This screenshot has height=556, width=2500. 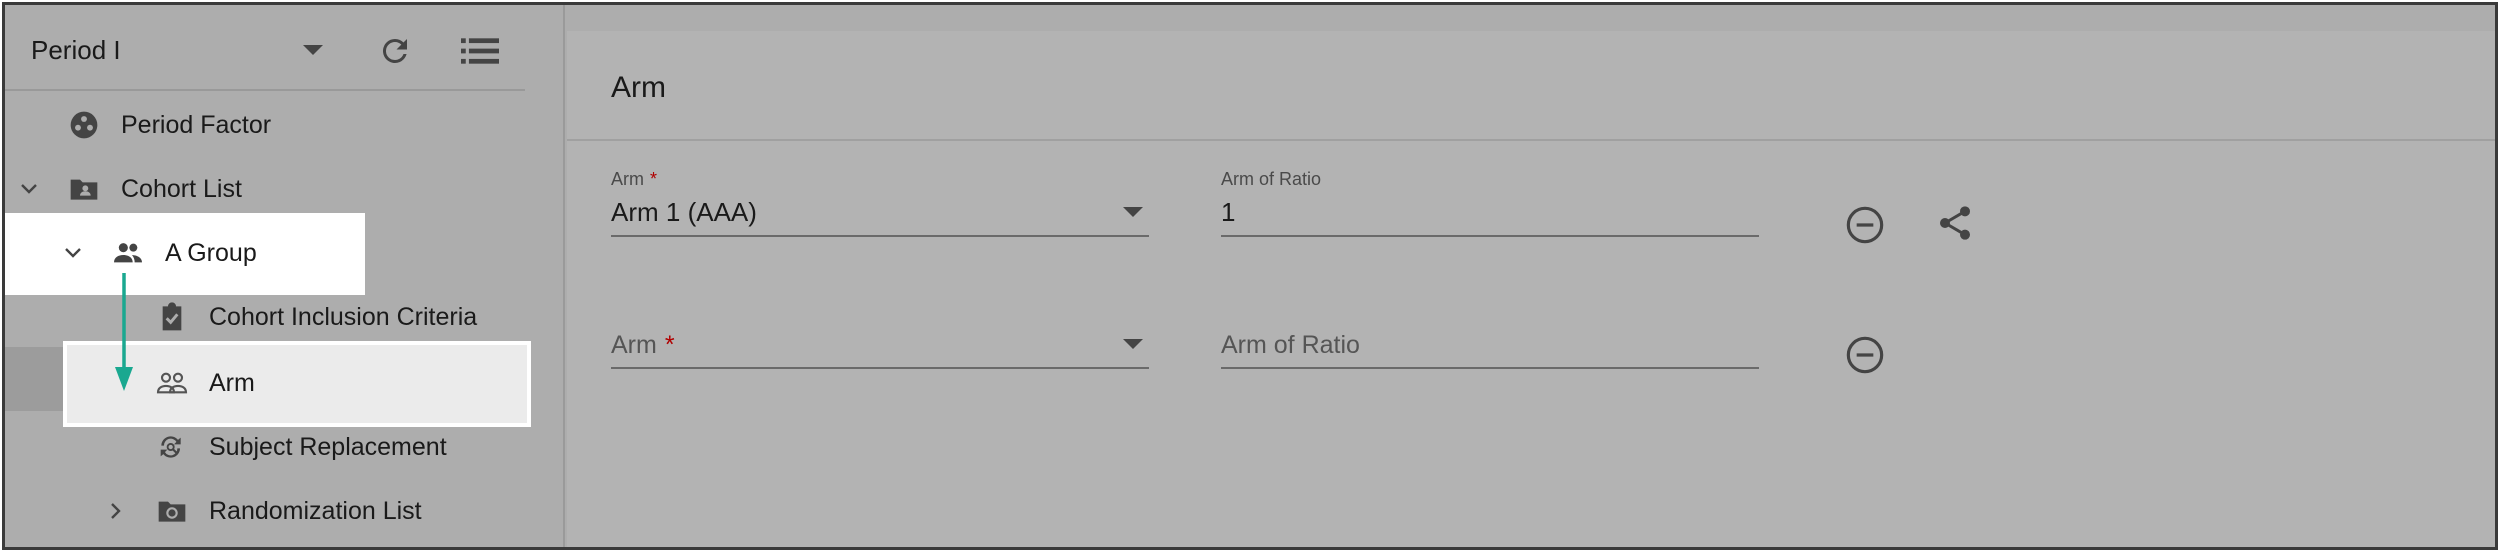 I want to click on tree-item-a-group: A Group, so click(x=285, y=253).